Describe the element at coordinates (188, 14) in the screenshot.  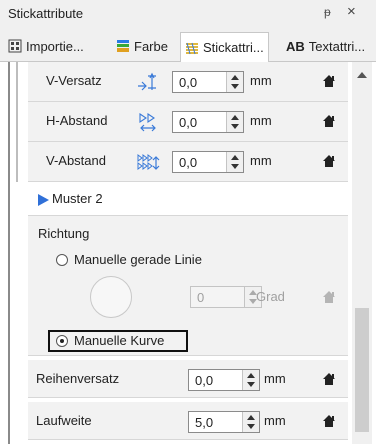
I see `panel-titlebar: Stickattribute ᵽ ×` at that location.